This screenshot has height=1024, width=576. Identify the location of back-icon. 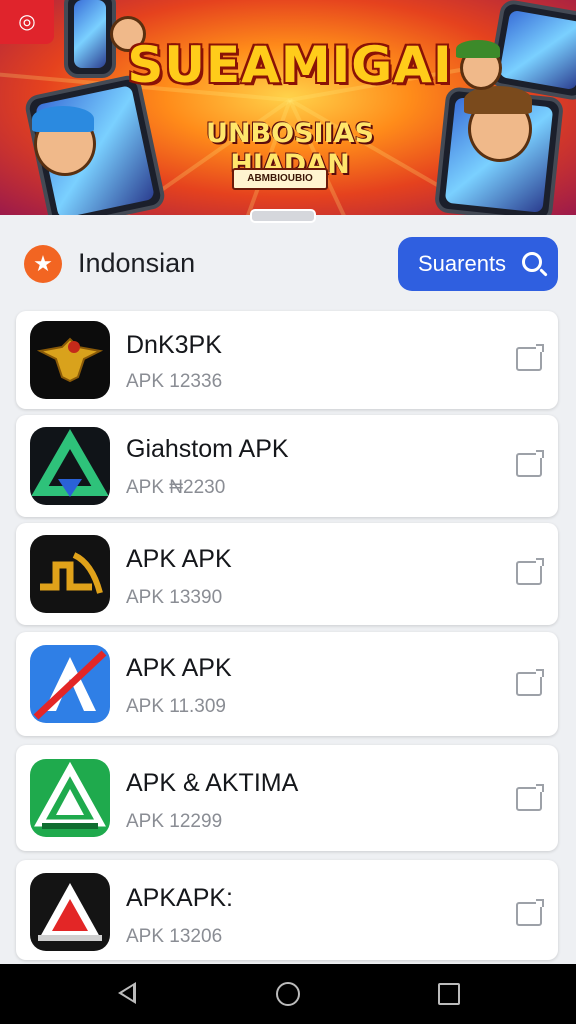
(127, 993).